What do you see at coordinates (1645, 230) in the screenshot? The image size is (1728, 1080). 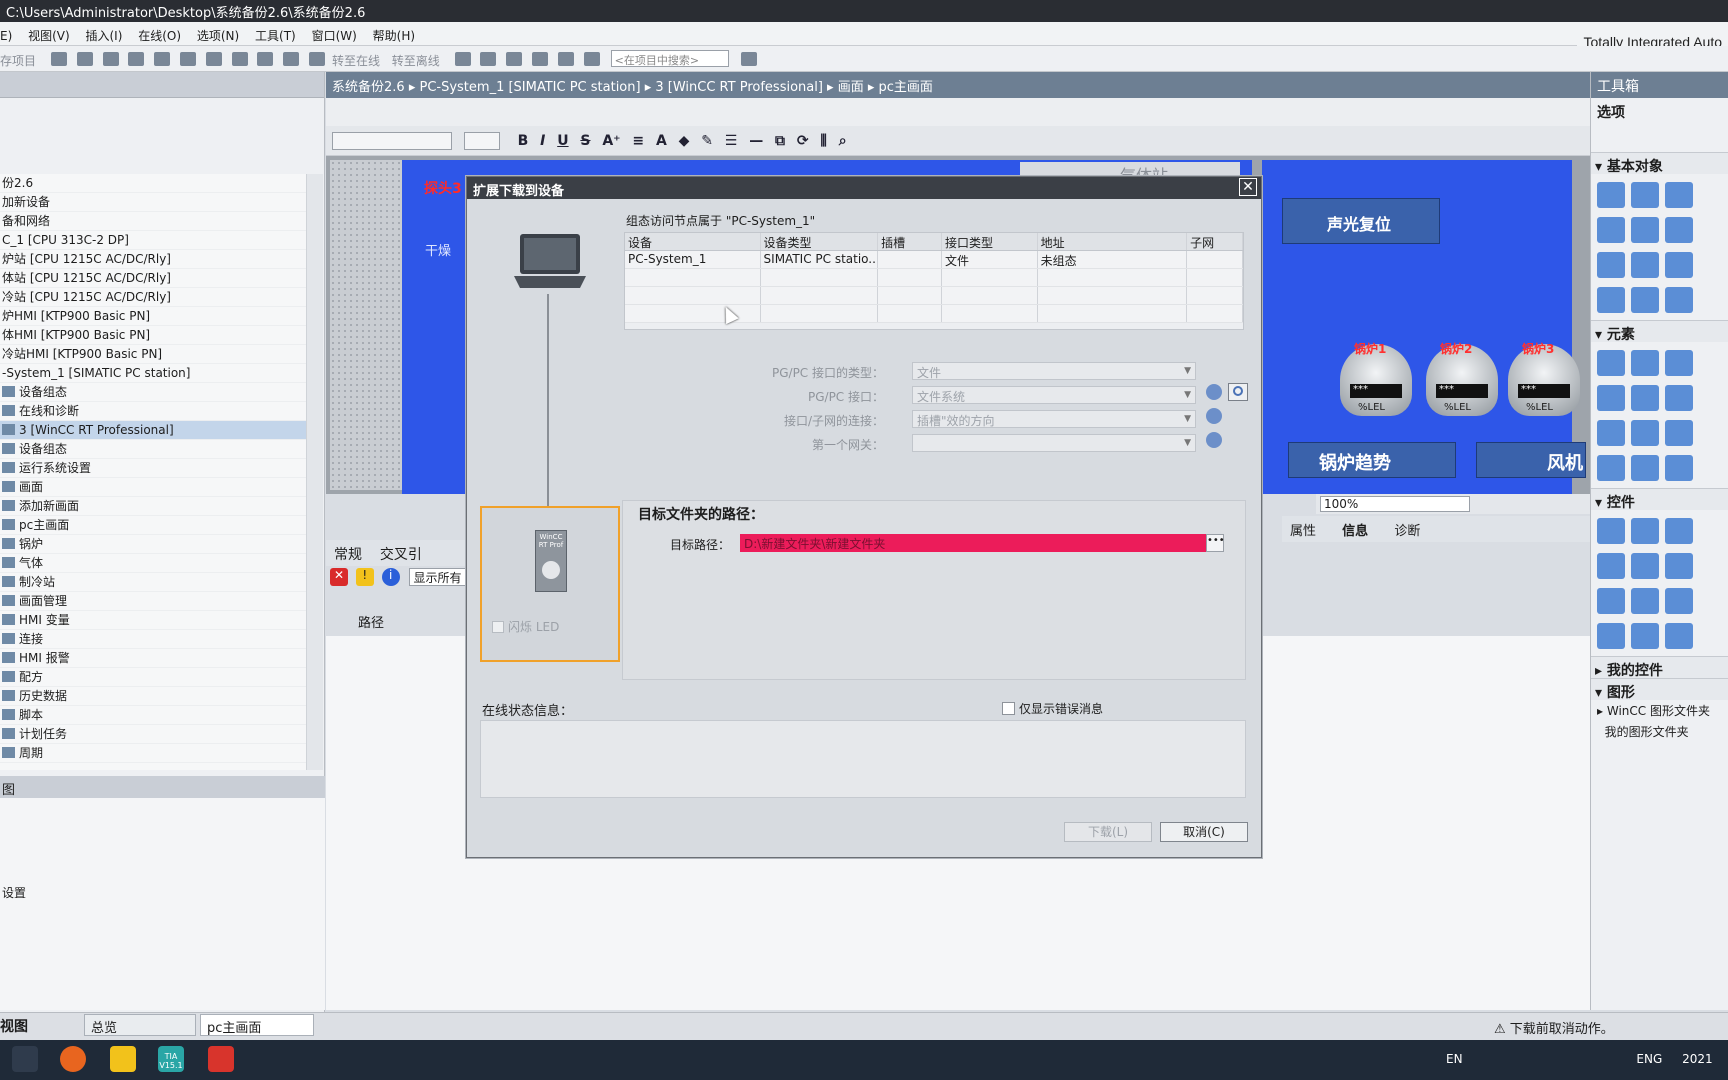 I see `circle-segment-icon` at bounding box center [1645, 230].